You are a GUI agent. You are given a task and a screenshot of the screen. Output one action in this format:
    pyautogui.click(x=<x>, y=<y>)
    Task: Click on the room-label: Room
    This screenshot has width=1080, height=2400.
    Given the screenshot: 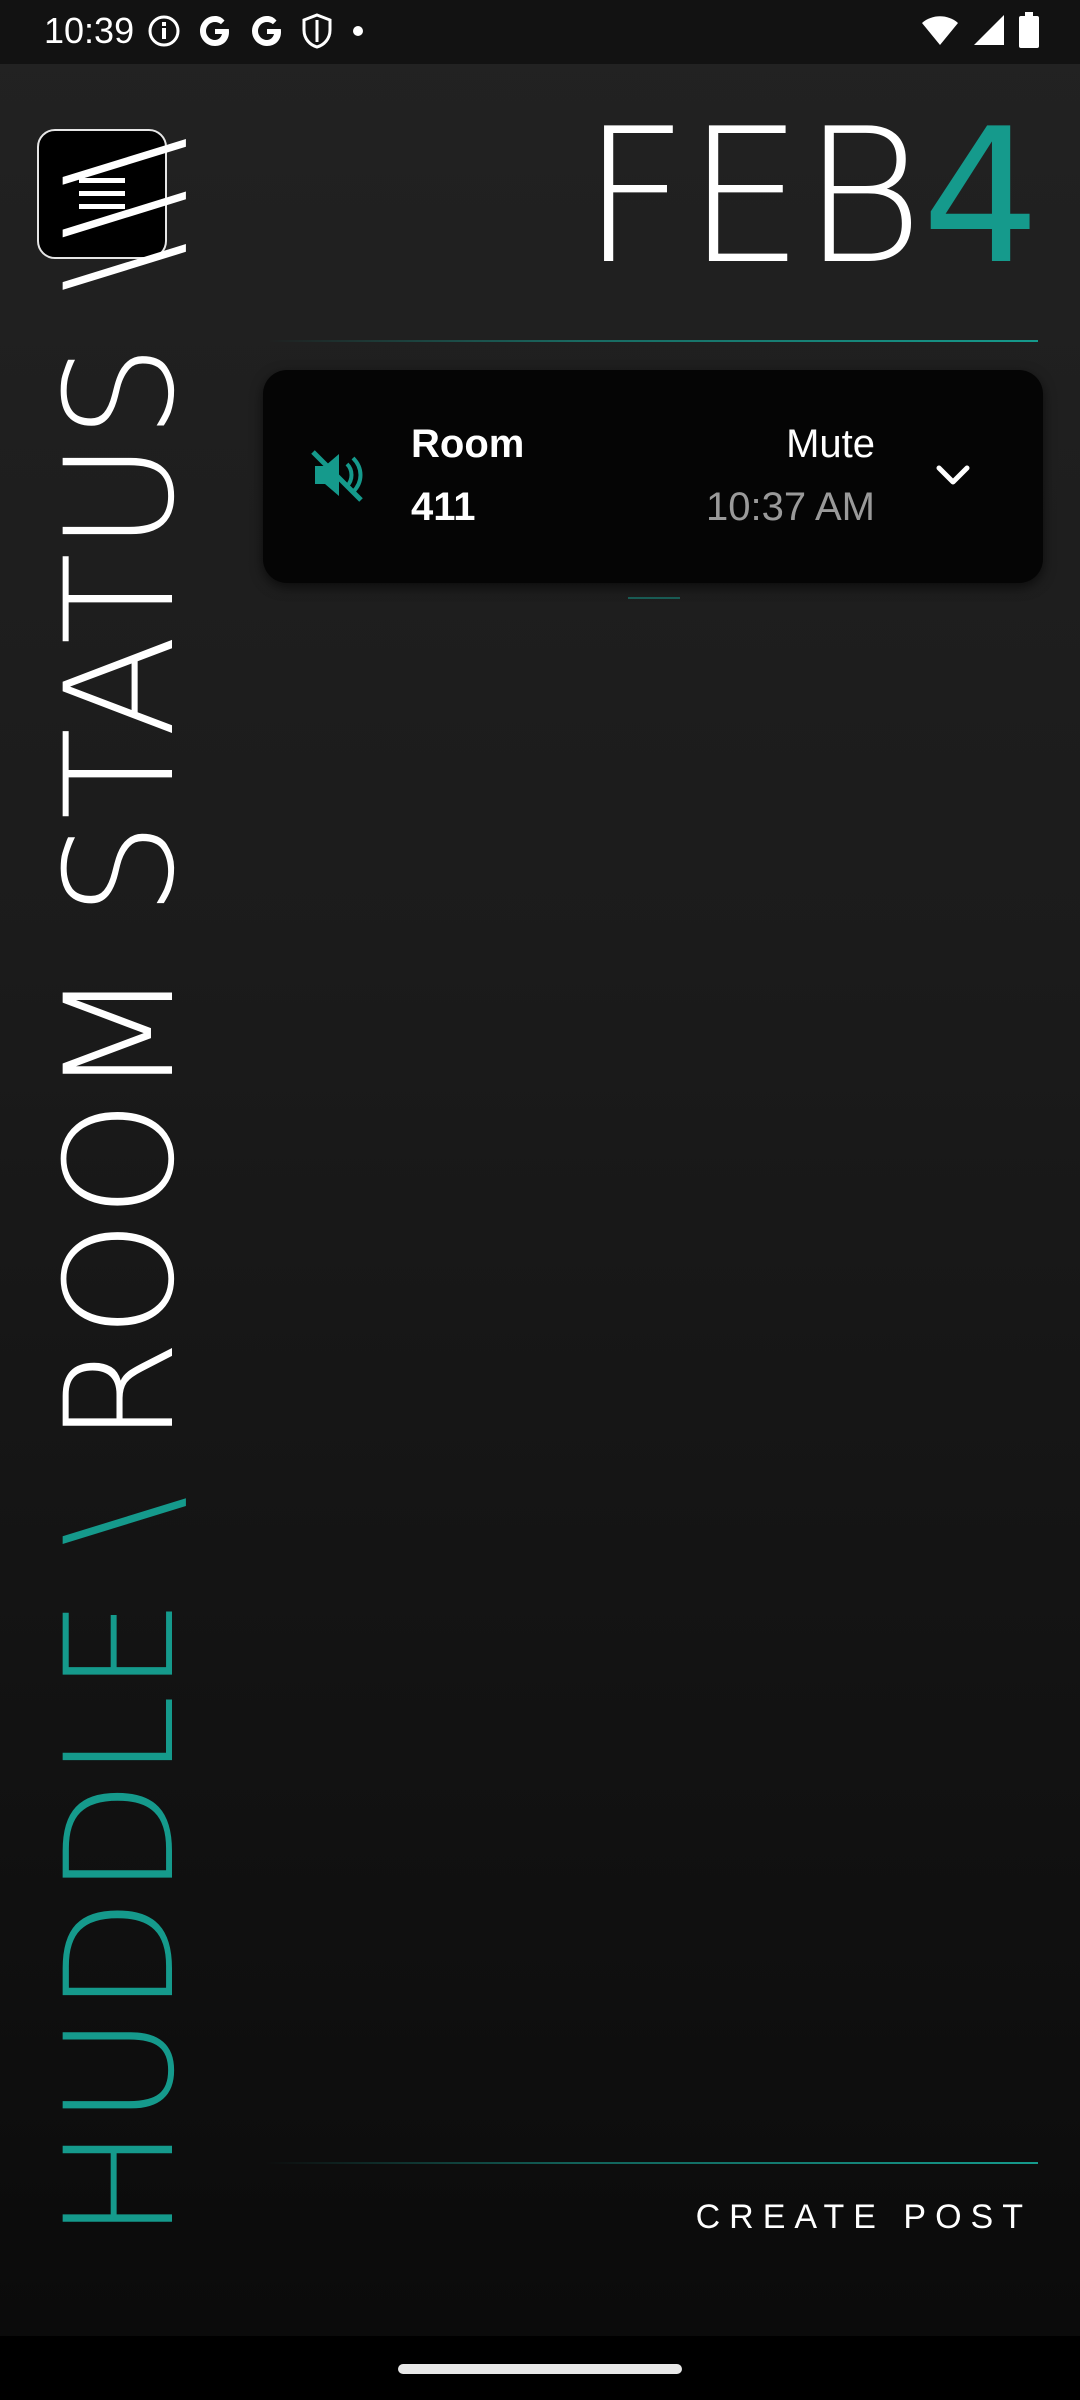 What is the action you would take?
    pyautogui.click(x=468, y=444)
    